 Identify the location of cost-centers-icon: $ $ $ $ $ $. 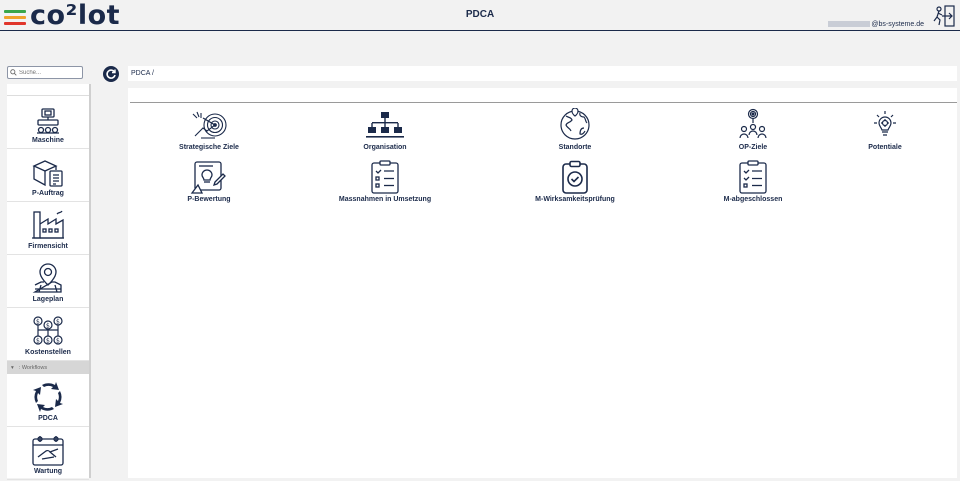
(48, 330).